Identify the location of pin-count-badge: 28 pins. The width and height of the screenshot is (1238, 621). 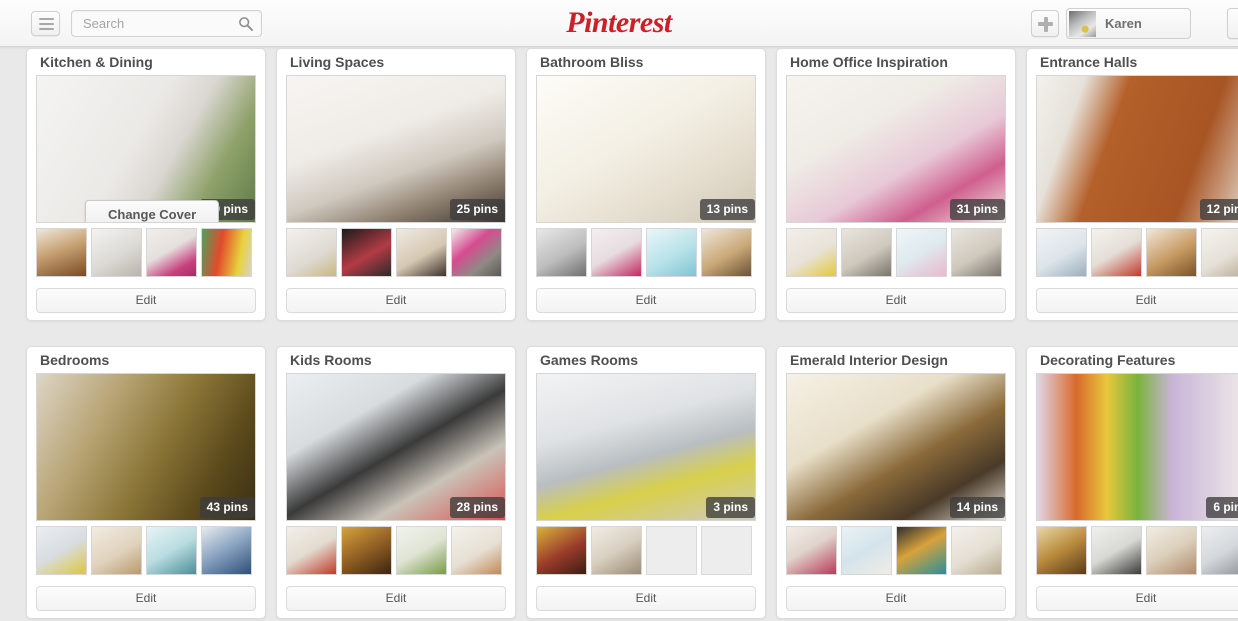
(477, 507).